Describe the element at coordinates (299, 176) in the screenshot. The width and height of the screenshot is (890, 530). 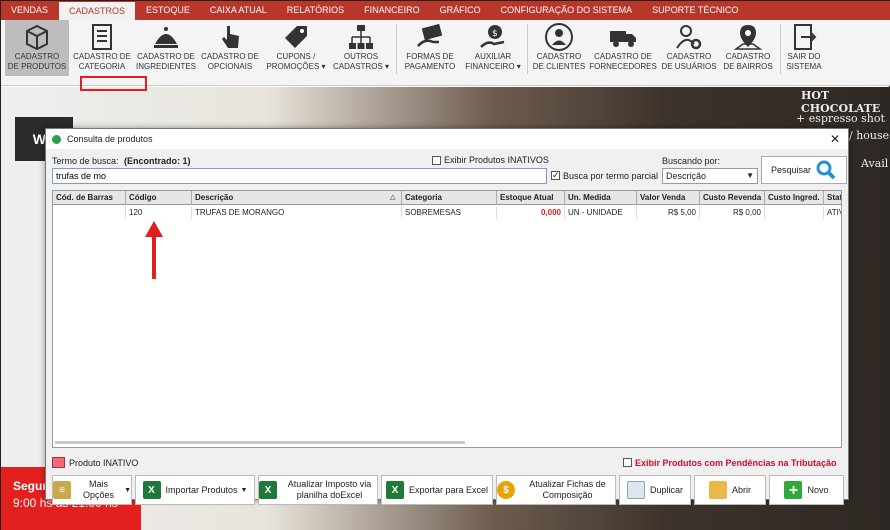
I see `search-input` at that location.